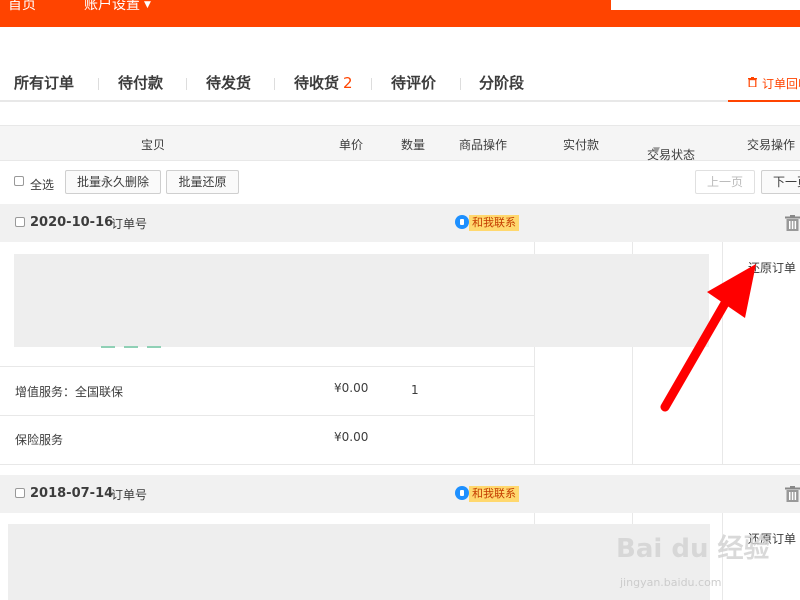 This screenshot has height=600, width=800. Describe the element at coordinates (581, 145) in the screenshot. I see `col-paid: 实付款` at that location.